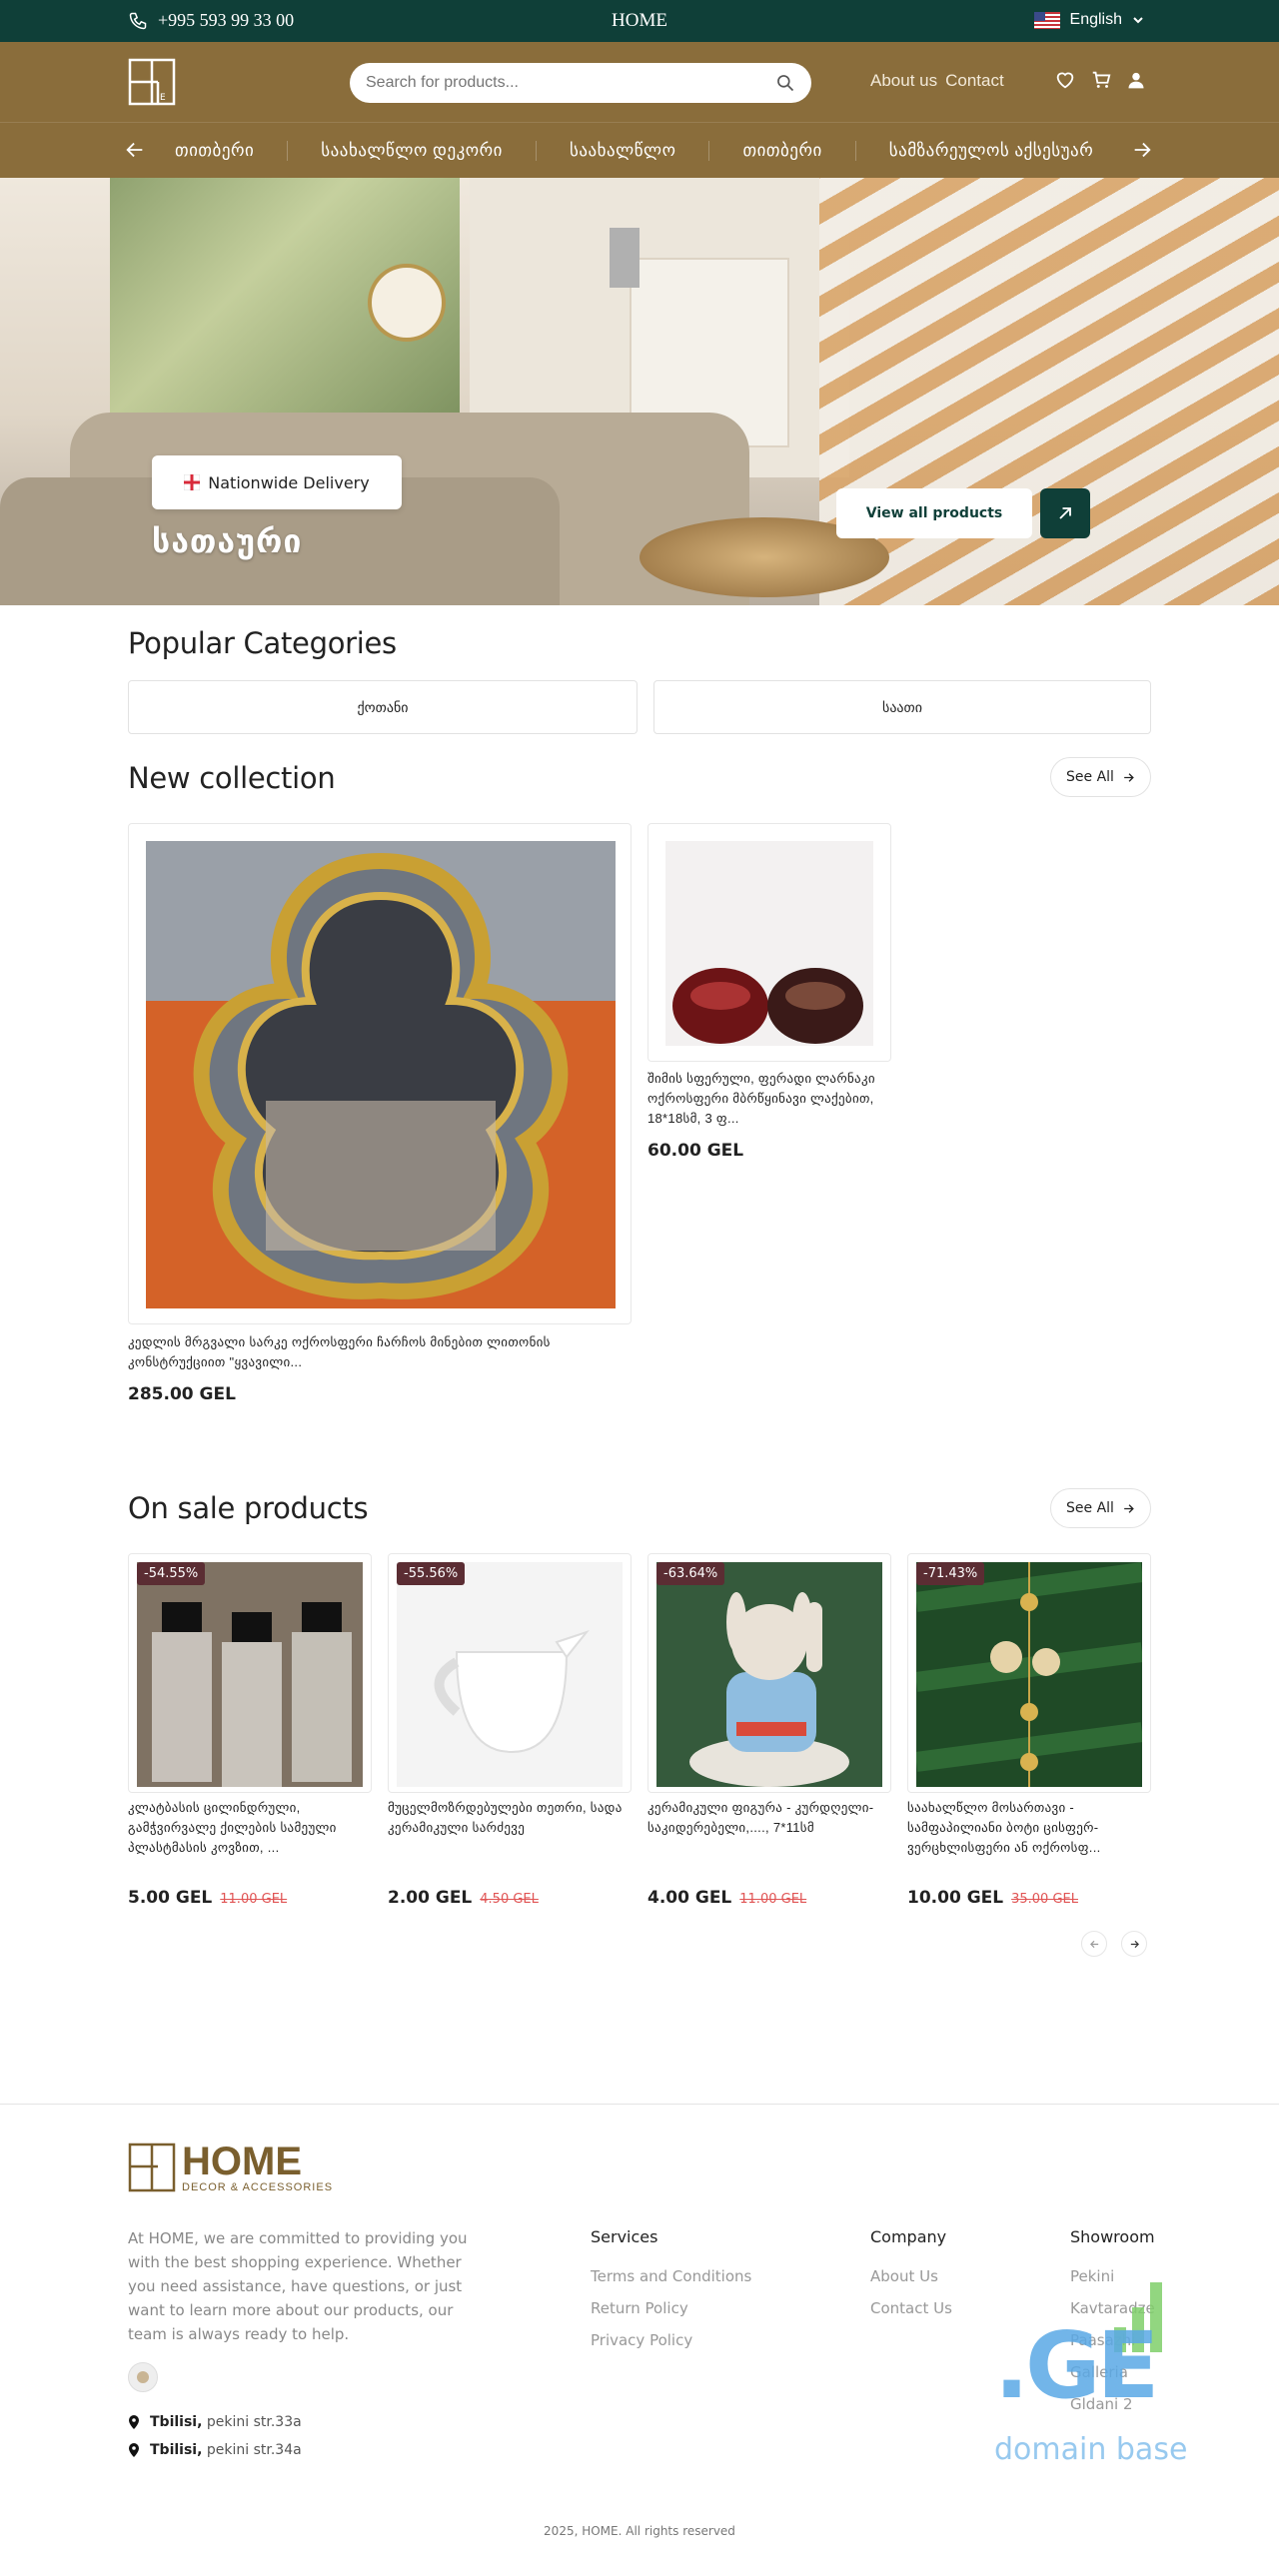 The image size is (1279, 2576). Describe the element at coordinates (955, 1898) in the screenshot. I see `sale-price: 10.00 GEL` at that location.